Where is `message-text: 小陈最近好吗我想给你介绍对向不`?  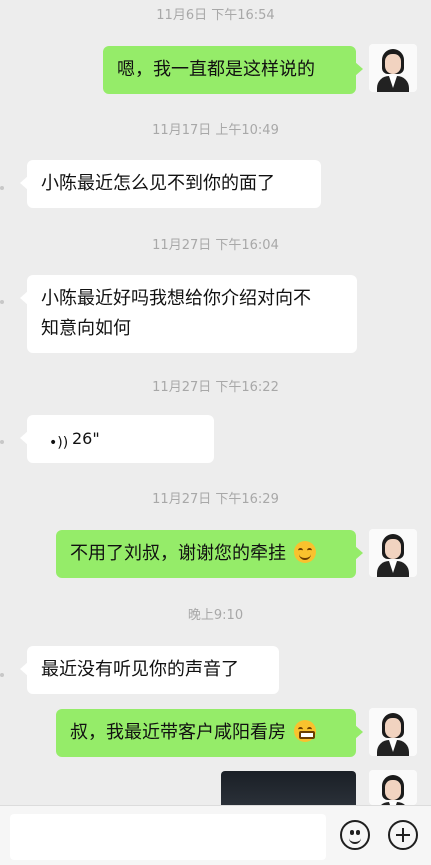 message-text: 小陈最近好吗我想给你介绍对向不 is located at coordinates (176, 298).